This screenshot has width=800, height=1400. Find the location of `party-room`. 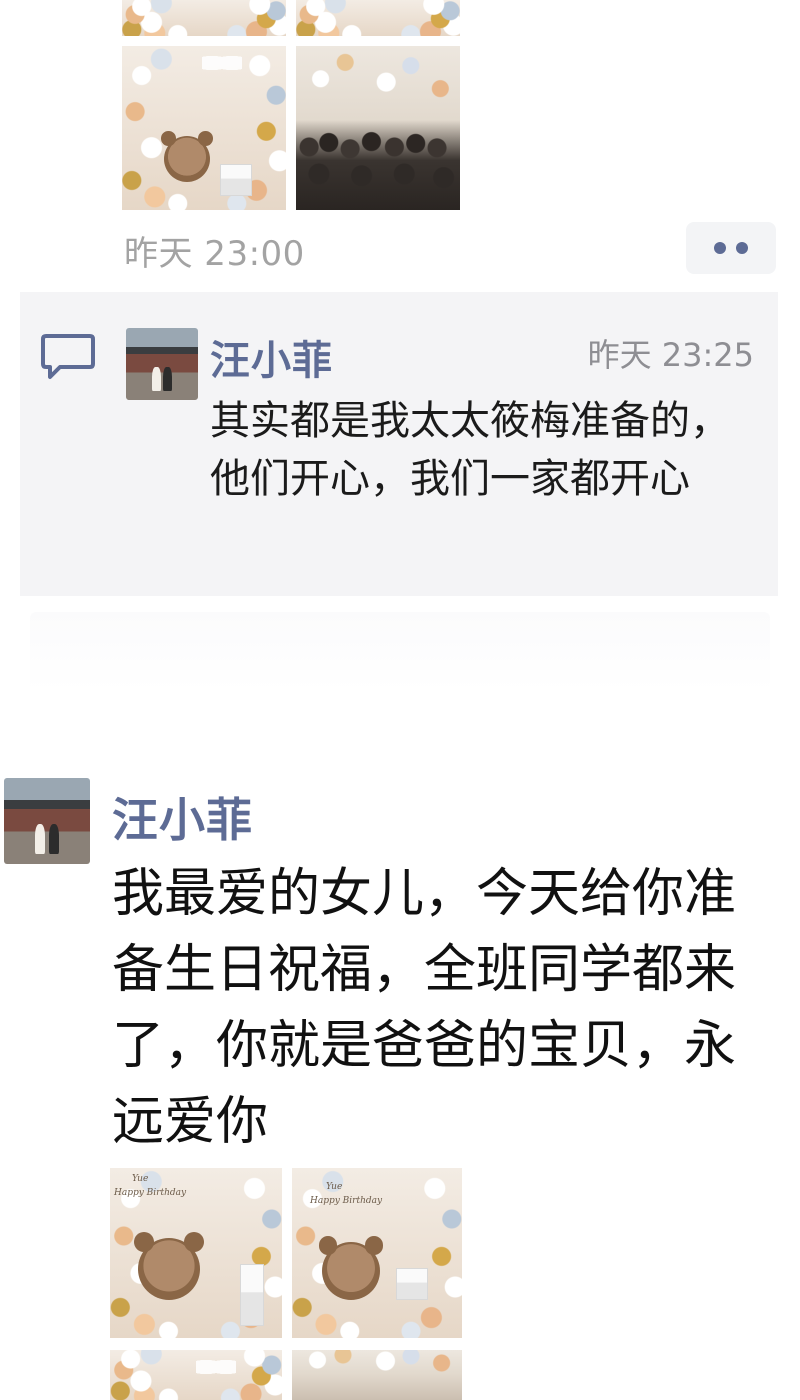

party-room is located at coordinates (377, 1375).